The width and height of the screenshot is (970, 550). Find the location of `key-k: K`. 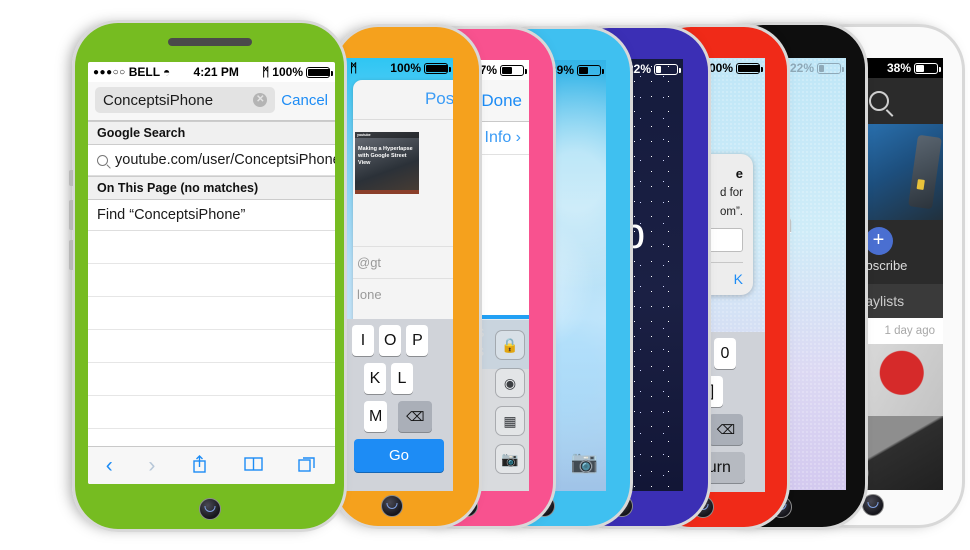

key-k: K is located at coordinates (375, 378).